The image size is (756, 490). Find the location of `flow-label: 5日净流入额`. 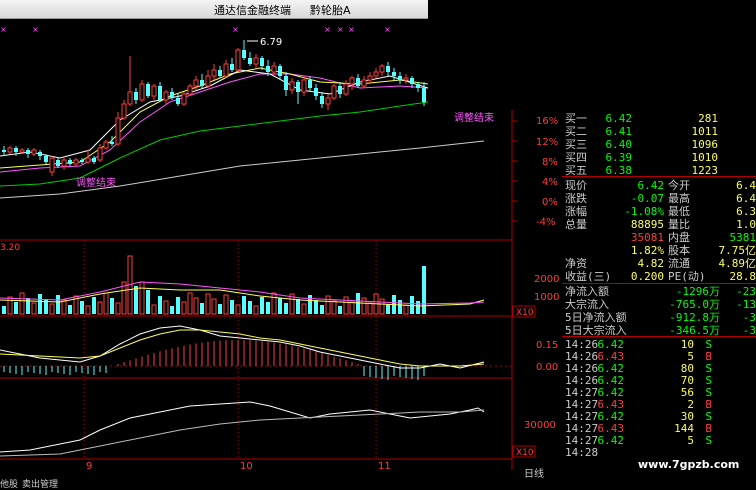

flow-label: 5日净流入额 is located at coordinates (596, 317).